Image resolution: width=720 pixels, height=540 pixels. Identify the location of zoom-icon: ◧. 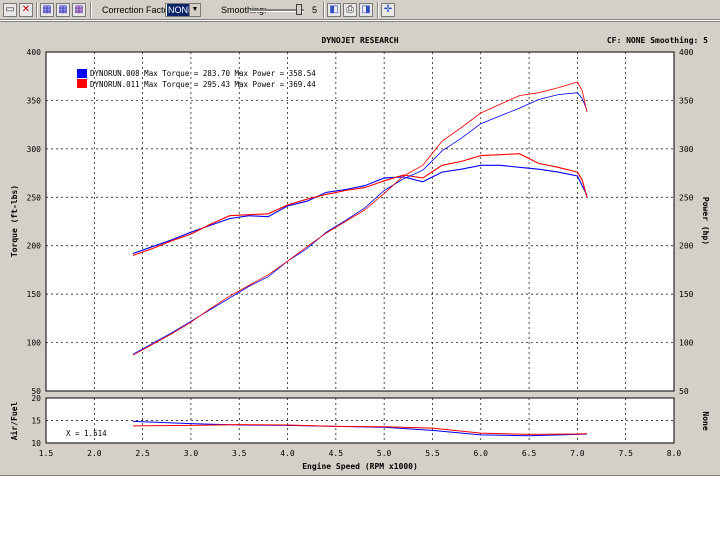
(334, 10).